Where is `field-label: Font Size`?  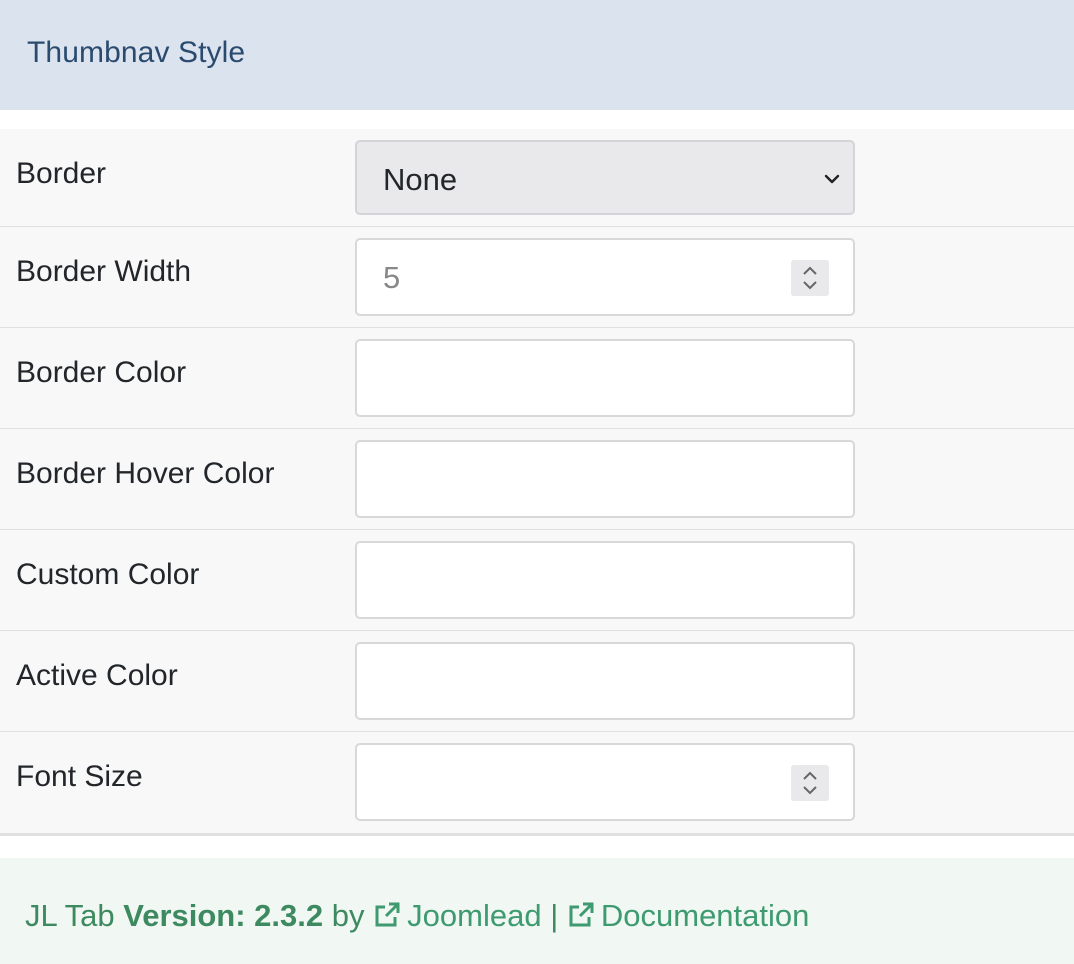
field-label: Font Size is located at coordinates (79, 776).